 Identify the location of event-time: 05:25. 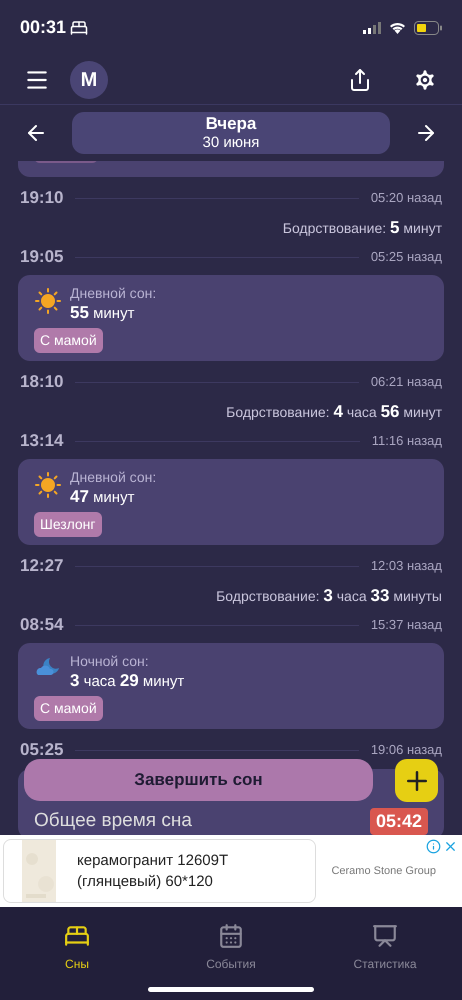
(42, 750).